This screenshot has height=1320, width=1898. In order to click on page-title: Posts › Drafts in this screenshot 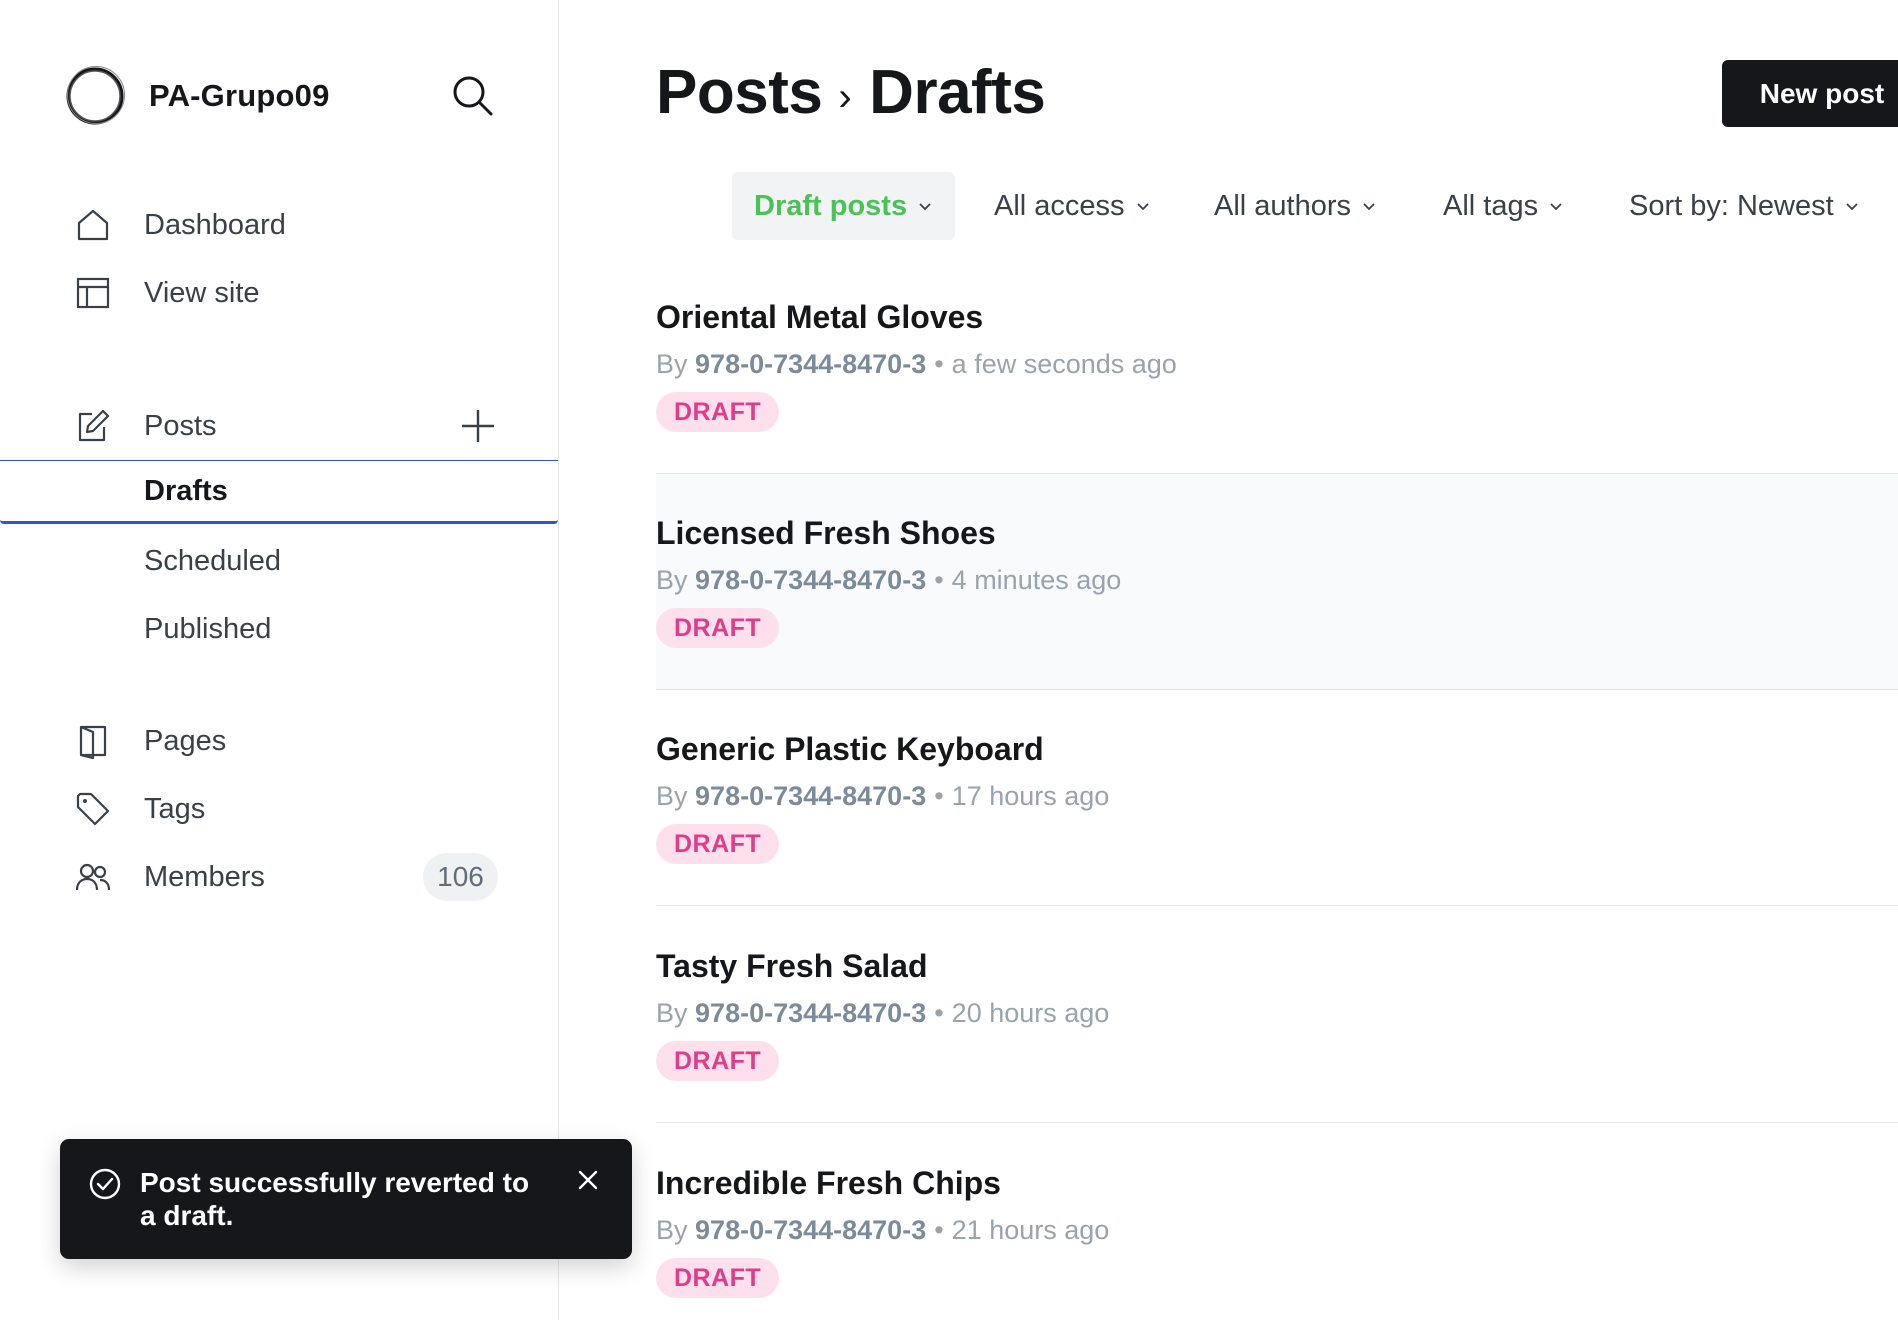, I will do `click(851, 92)`.